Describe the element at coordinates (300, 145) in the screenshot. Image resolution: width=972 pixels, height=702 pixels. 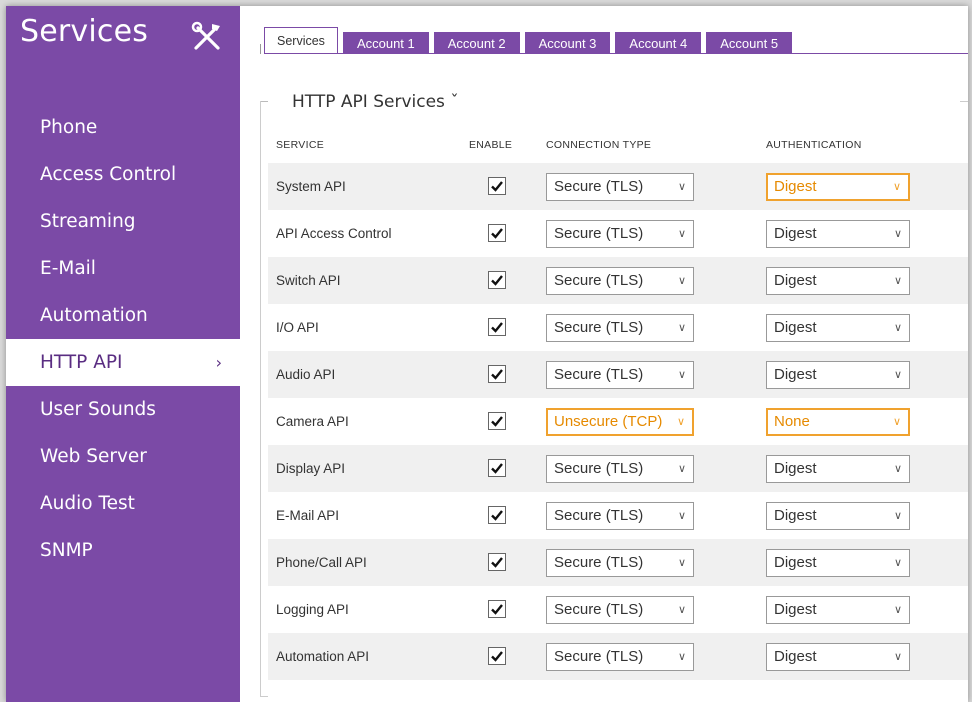
I see `column-header-service: SERVICE` at that location.